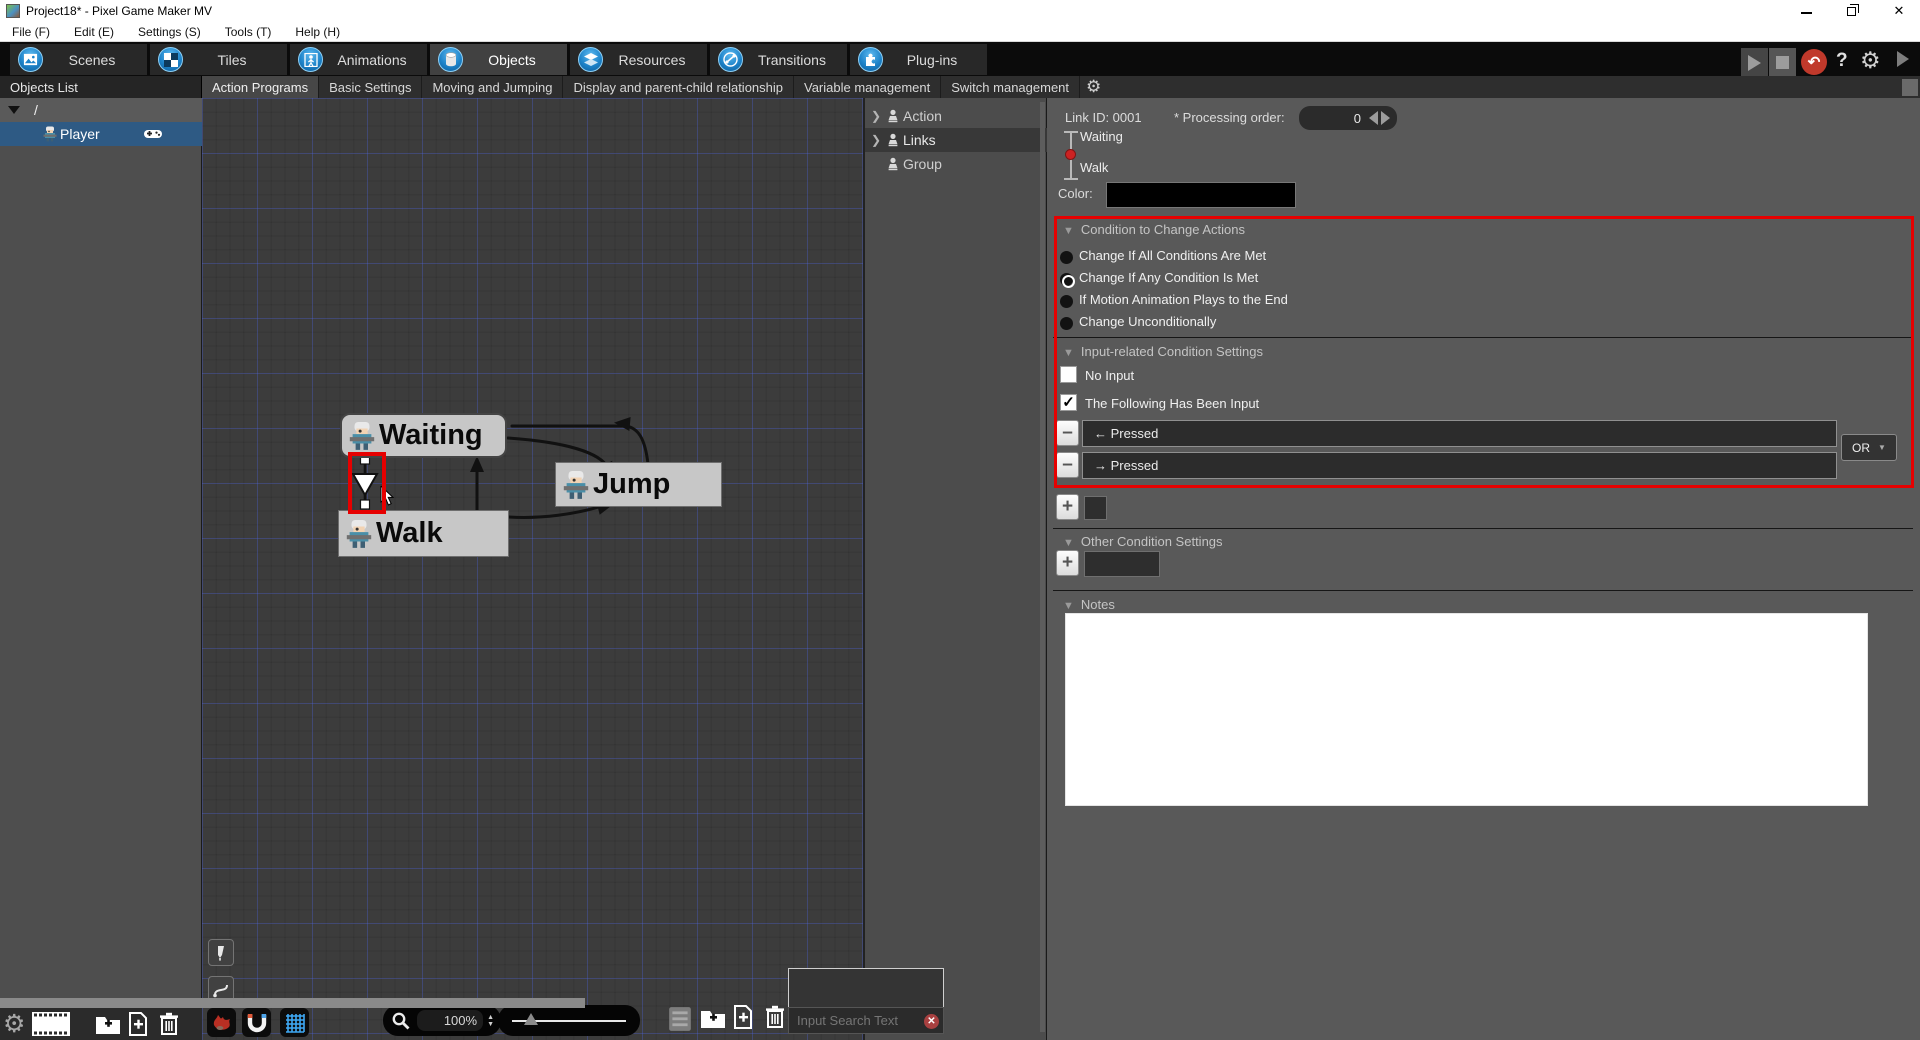  What do you see at coordinates (1068, 374) in the screenshot?
I see `checkbox-no-input` at bounding box center [1068, 374].